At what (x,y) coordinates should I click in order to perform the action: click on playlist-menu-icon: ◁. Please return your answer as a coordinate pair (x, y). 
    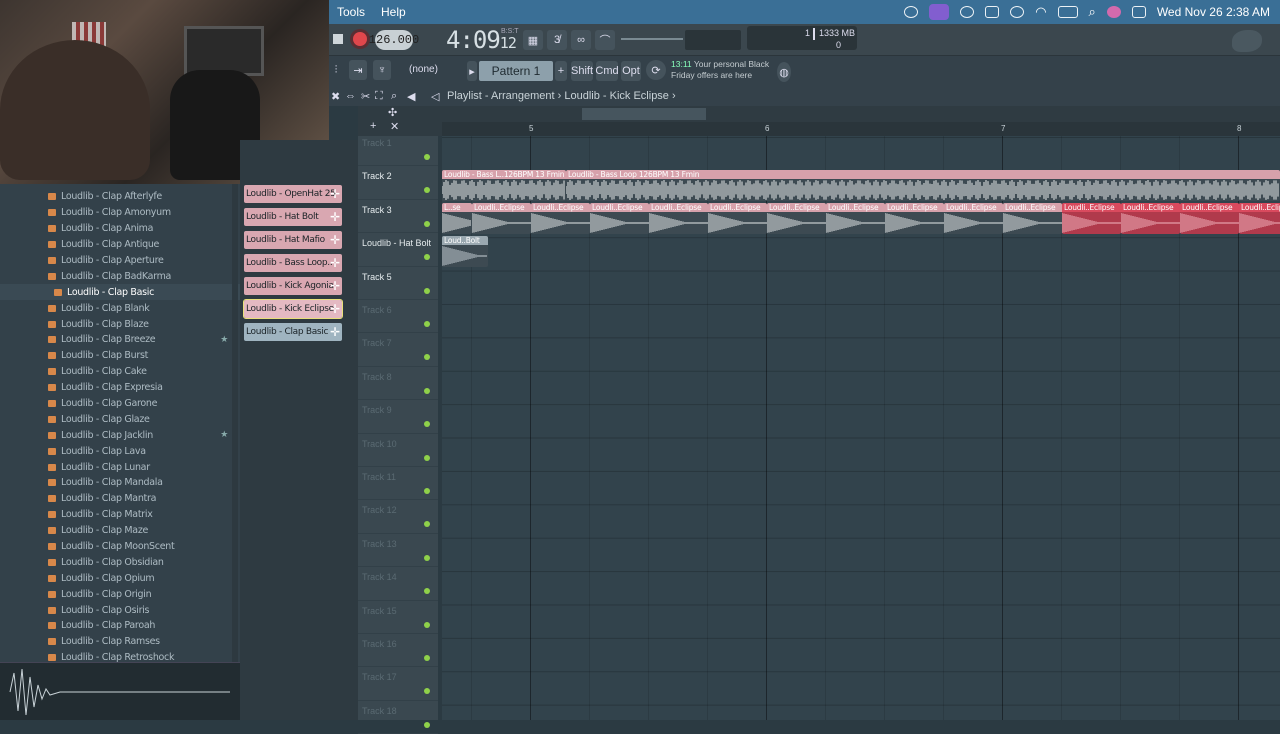
    Looking at the image, I should click on (435, 96).